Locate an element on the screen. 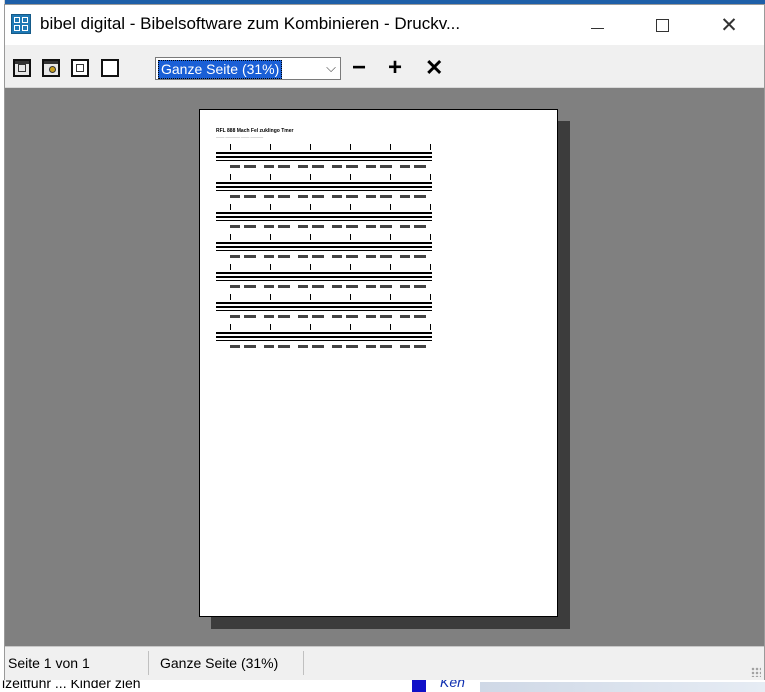 The height and width of the screenshot is (692, 765). minimize-icon is located at coordinates (597, 28).